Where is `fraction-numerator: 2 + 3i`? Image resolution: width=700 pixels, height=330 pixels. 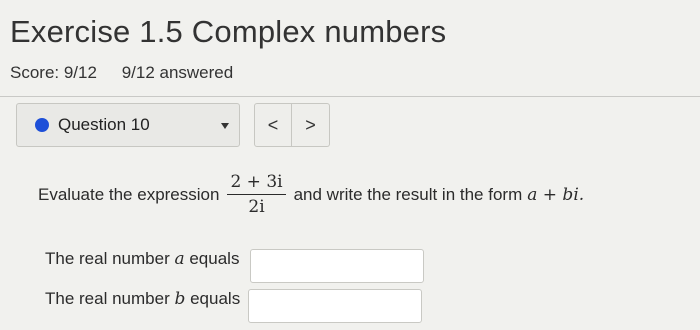
fraction-numerator: 2 + 3i is located at coordinates (256, 182).